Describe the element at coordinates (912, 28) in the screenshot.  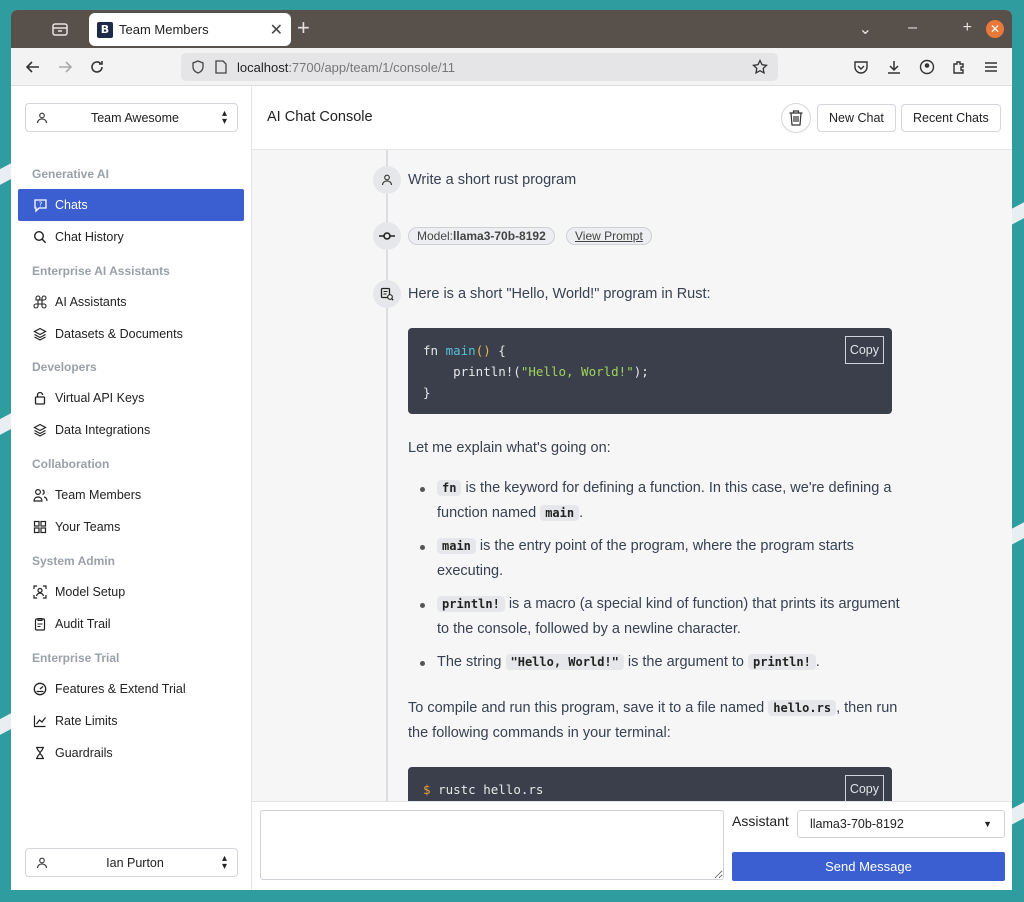
I see `minimize-icon: –` at that location.